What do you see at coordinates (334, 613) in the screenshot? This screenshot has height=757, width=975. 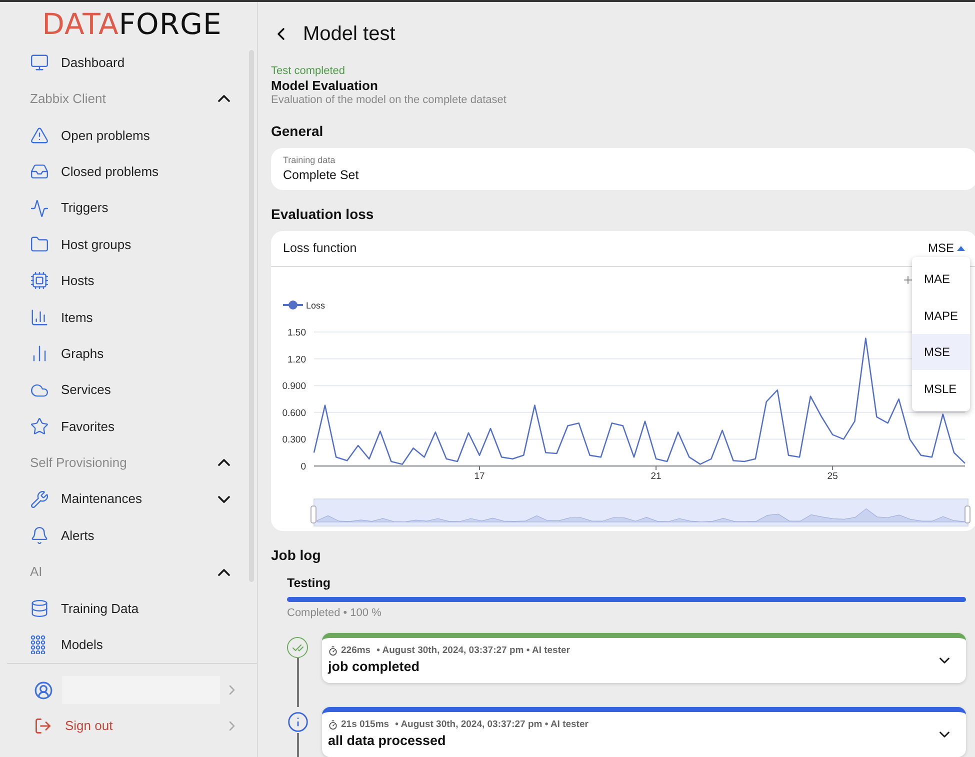 I see `progress-text: Completed • 100 %` at bounding box center [334, 613].